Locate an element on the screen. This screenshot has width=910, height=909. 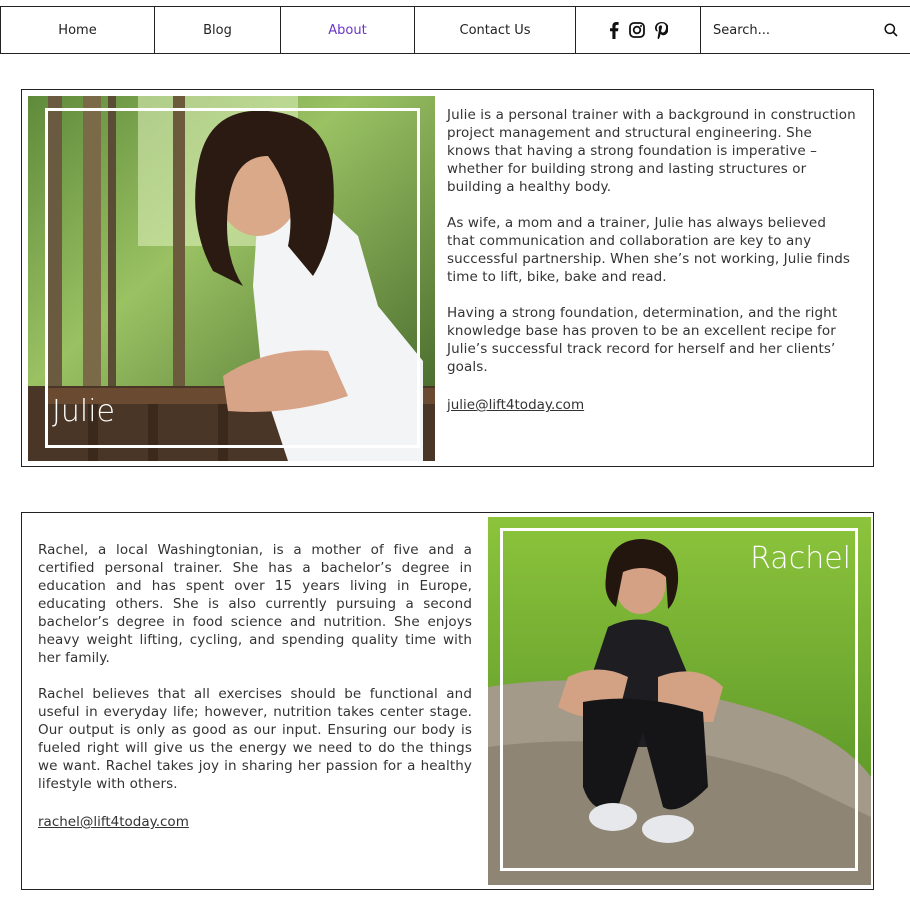
nav-home: Home is located at coordinates (77, 30).